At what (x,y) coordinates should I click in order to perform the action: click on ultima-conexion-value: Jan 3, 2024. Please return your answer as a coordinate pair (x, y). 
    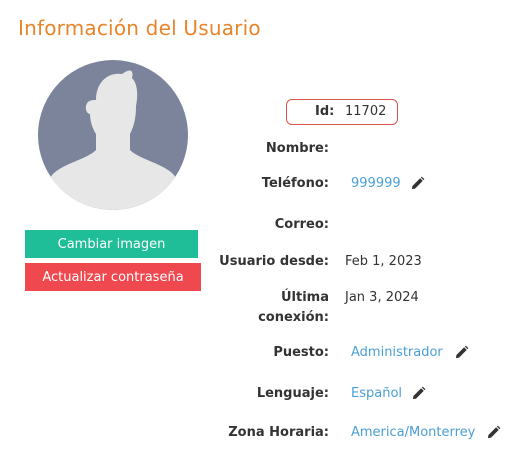
    Looking at the image, I should click on (382, 297).